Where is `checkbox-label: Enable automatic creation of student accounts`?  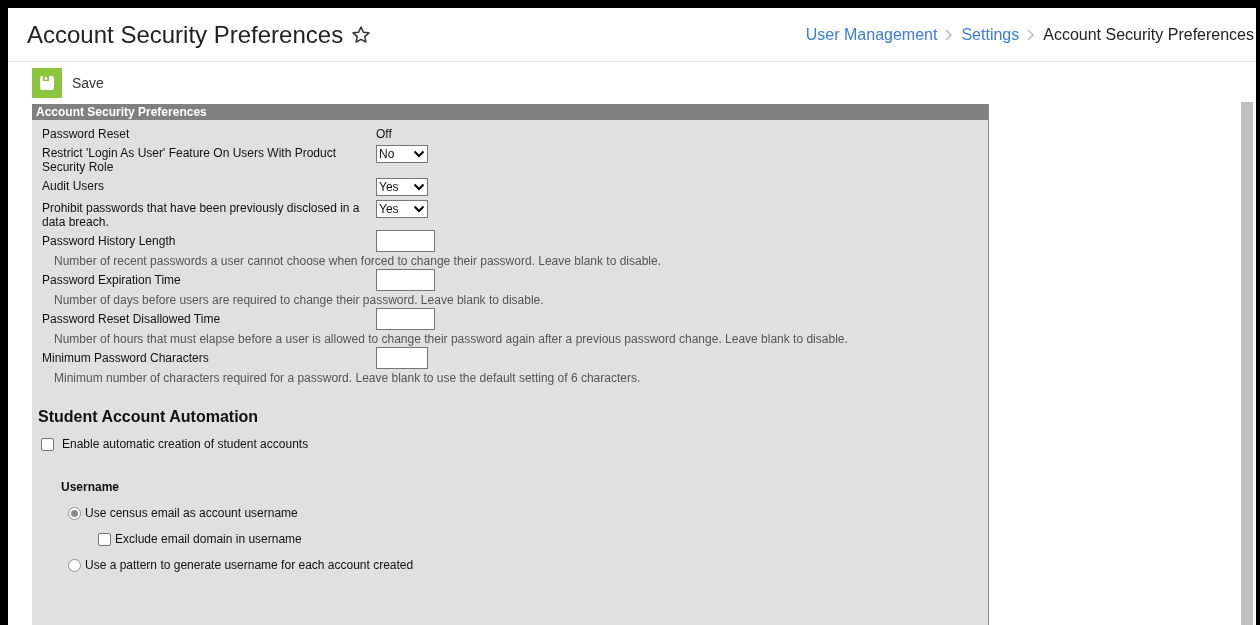
checkbox-label: Enable automatic creation of student accounts is located at coordinates (185, 444).